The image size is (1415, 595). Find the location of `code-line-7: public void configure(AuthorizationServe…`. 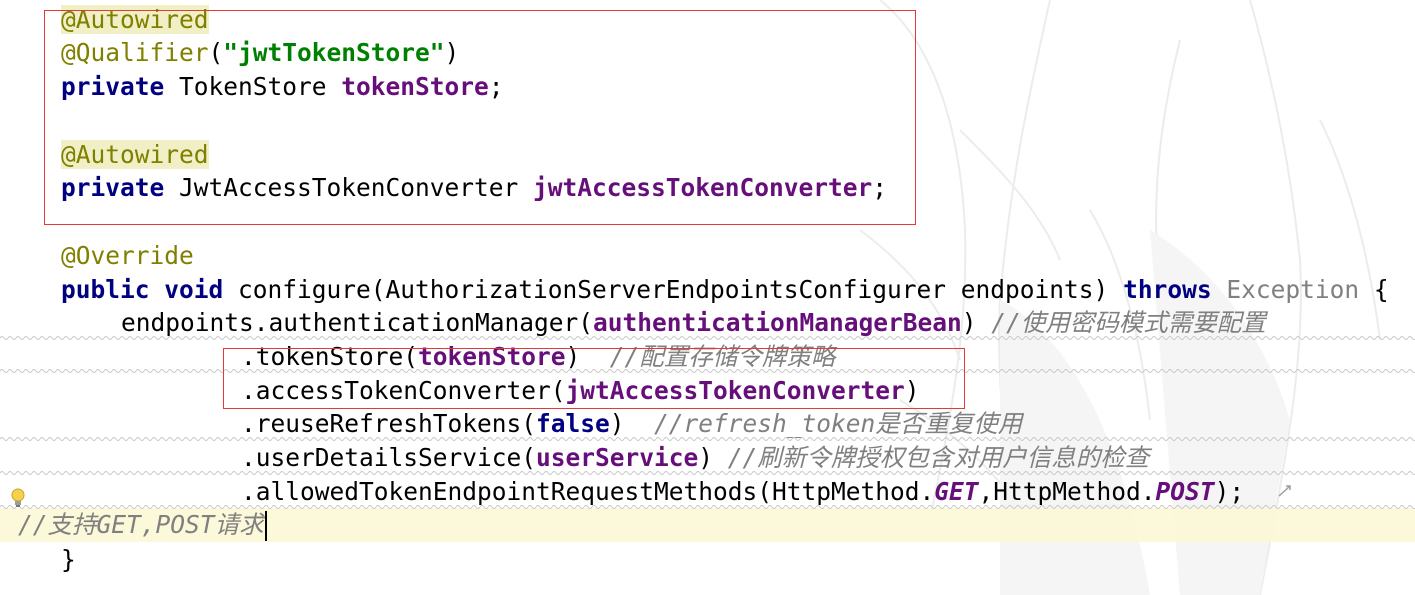

code-line-7: public void configure(AuthorizationServe… is located at coordinates (725, 290).